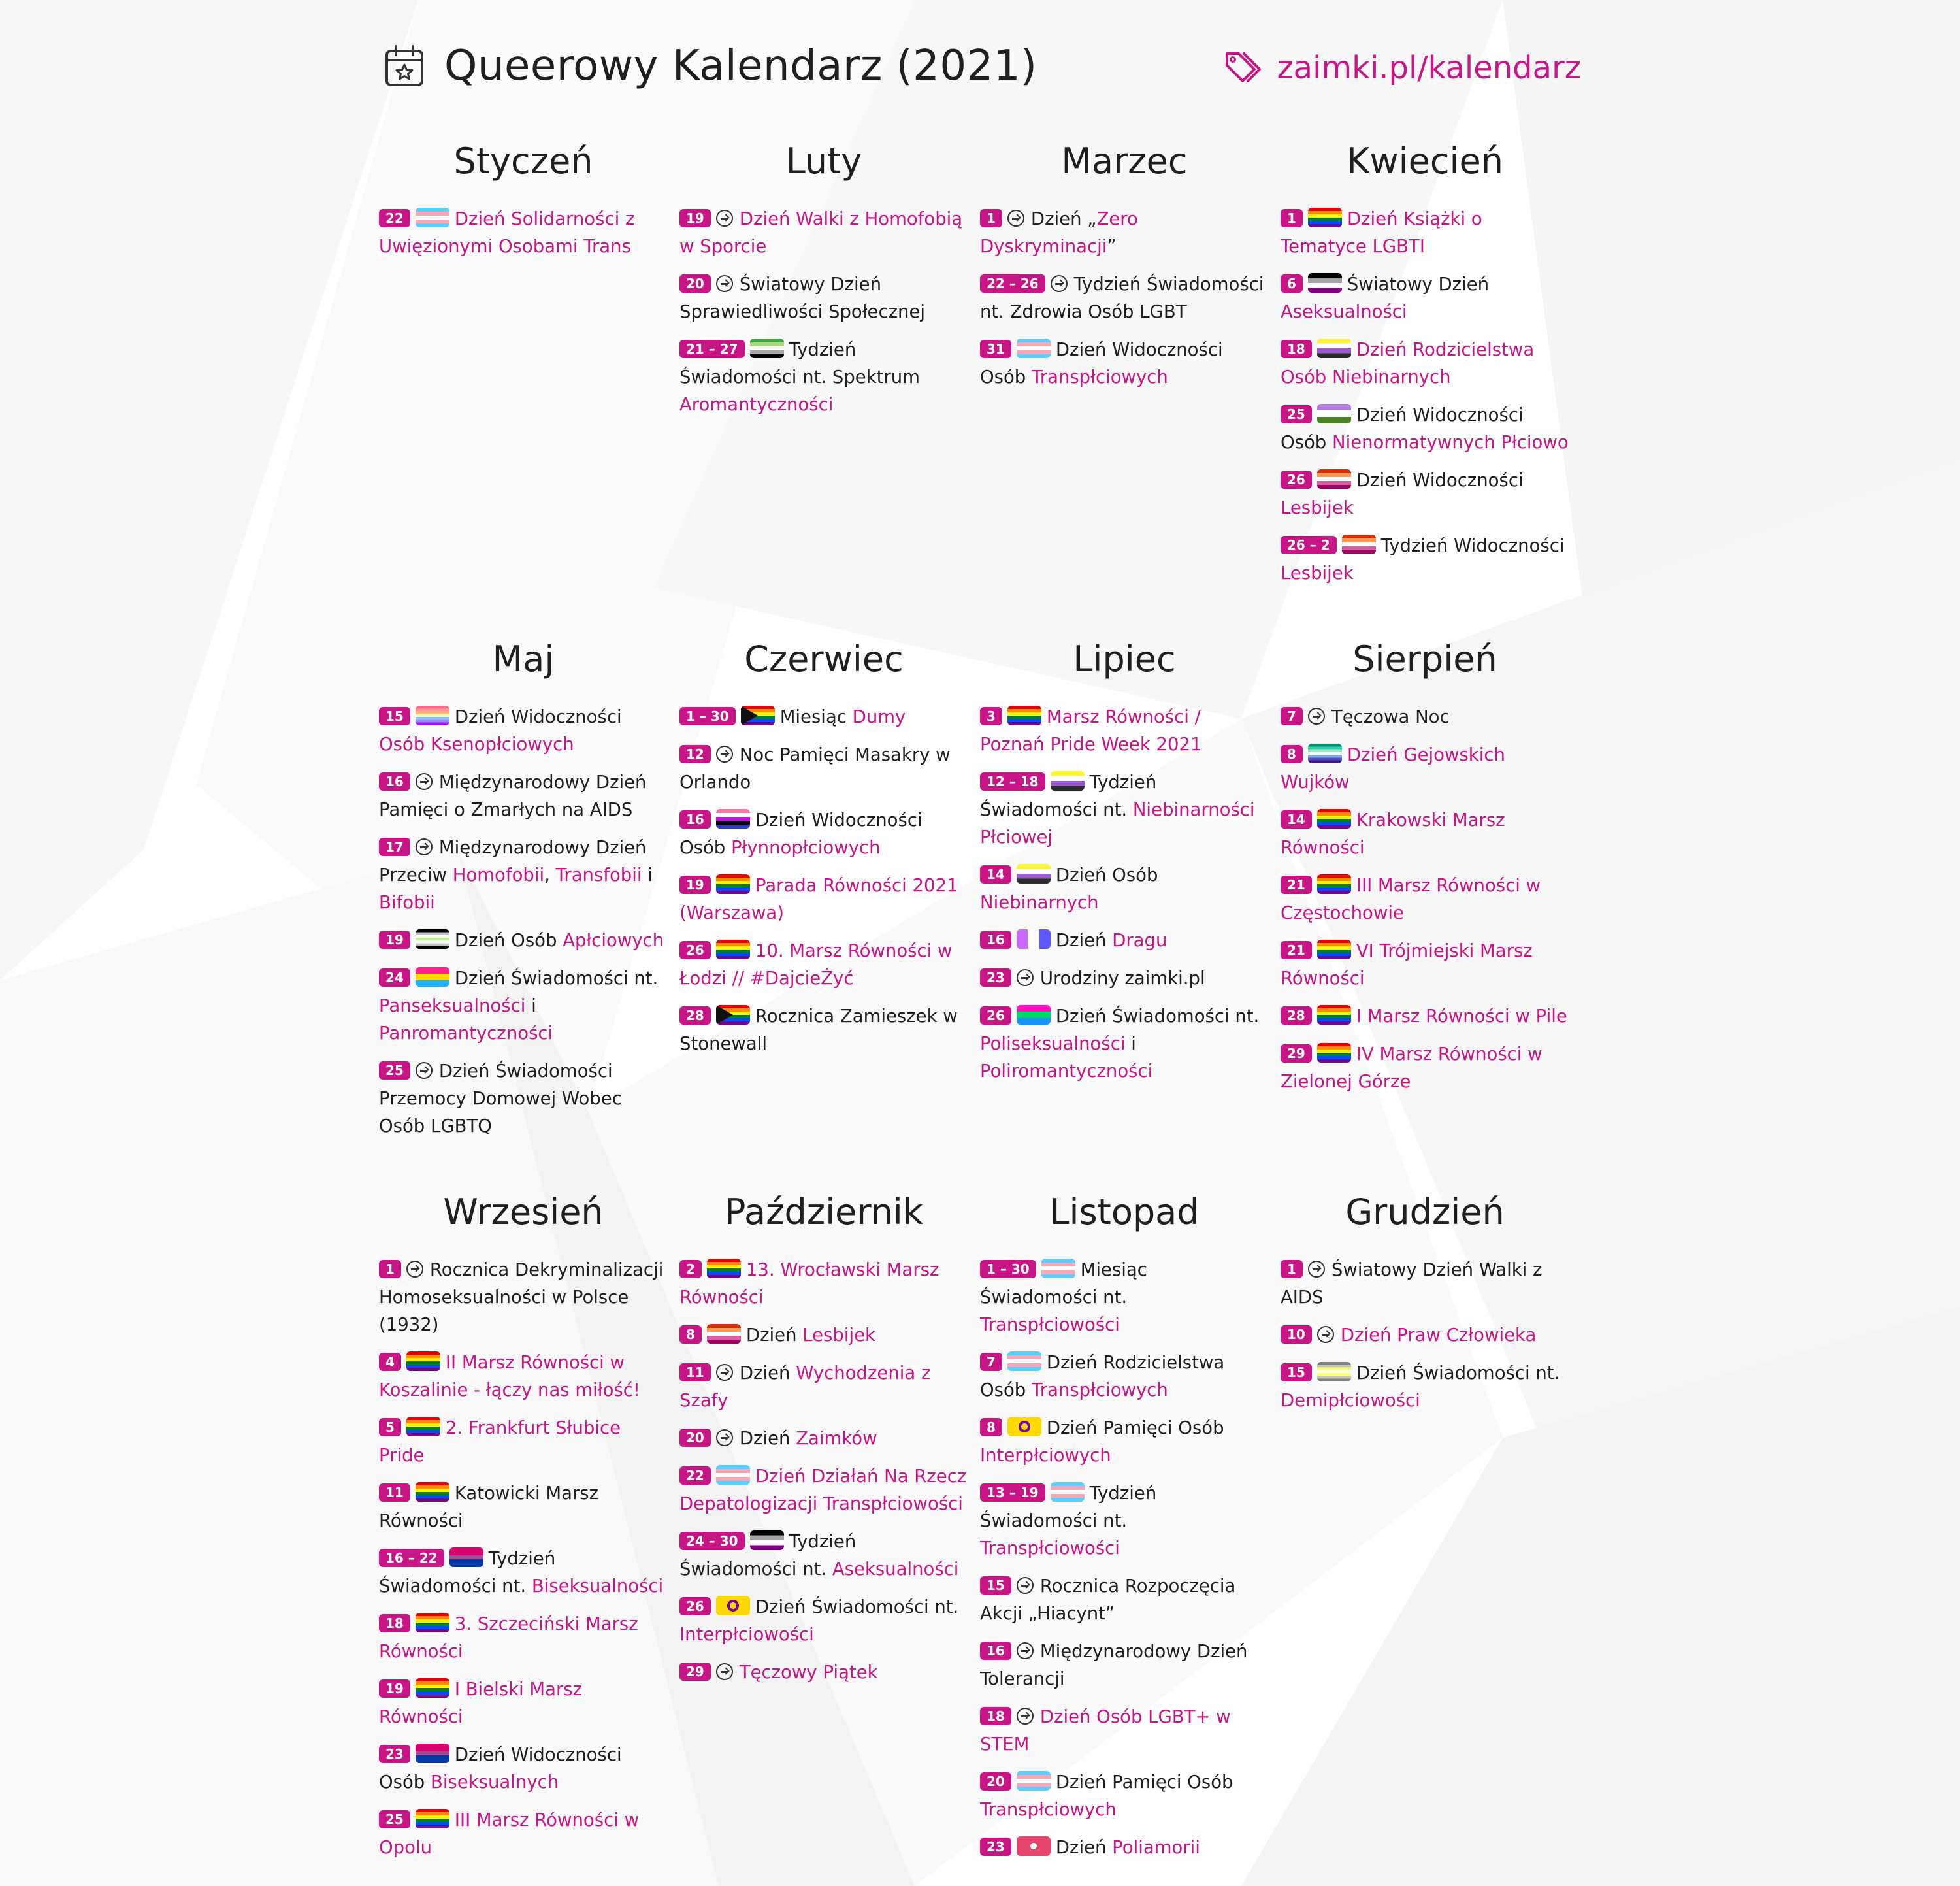  I want to click on event-link: Osób Ksenopłciowych, so click(476, 744).